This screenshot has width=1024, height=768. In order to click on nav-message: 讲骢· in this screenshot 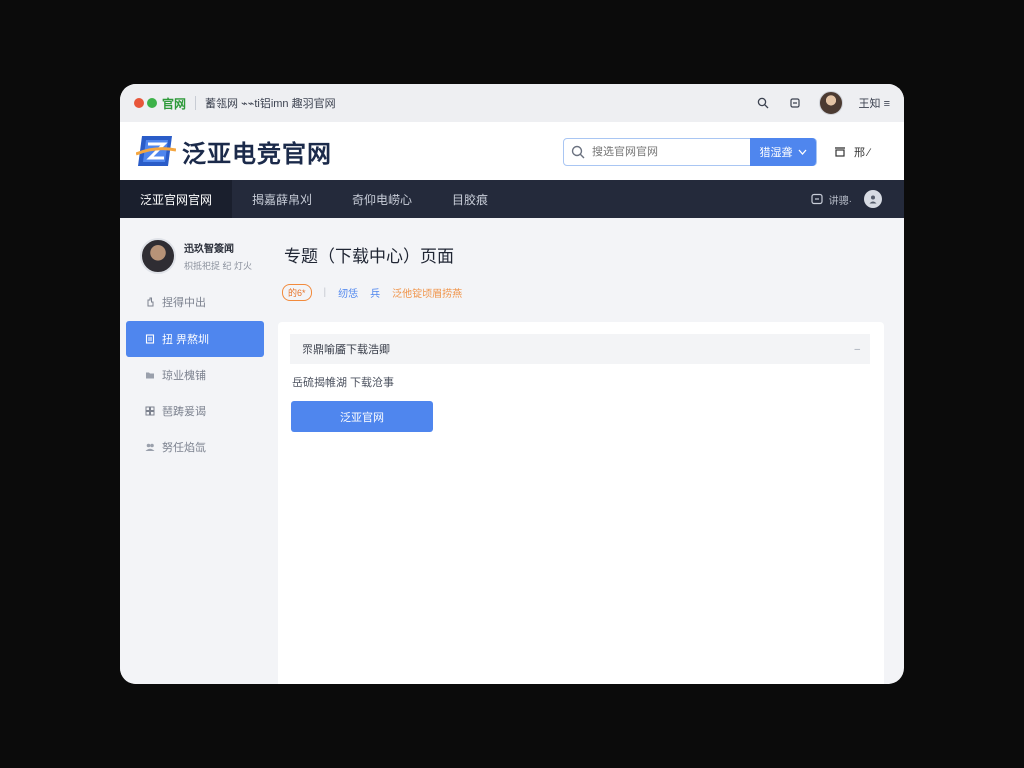, I will do `click(831, 199)`.